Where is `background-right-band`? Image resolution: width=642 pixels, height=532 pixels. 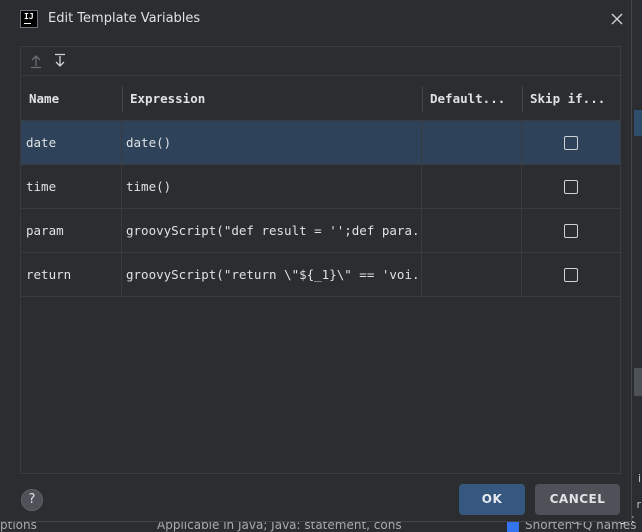
background-right-band is located at coordinates (638, 382).